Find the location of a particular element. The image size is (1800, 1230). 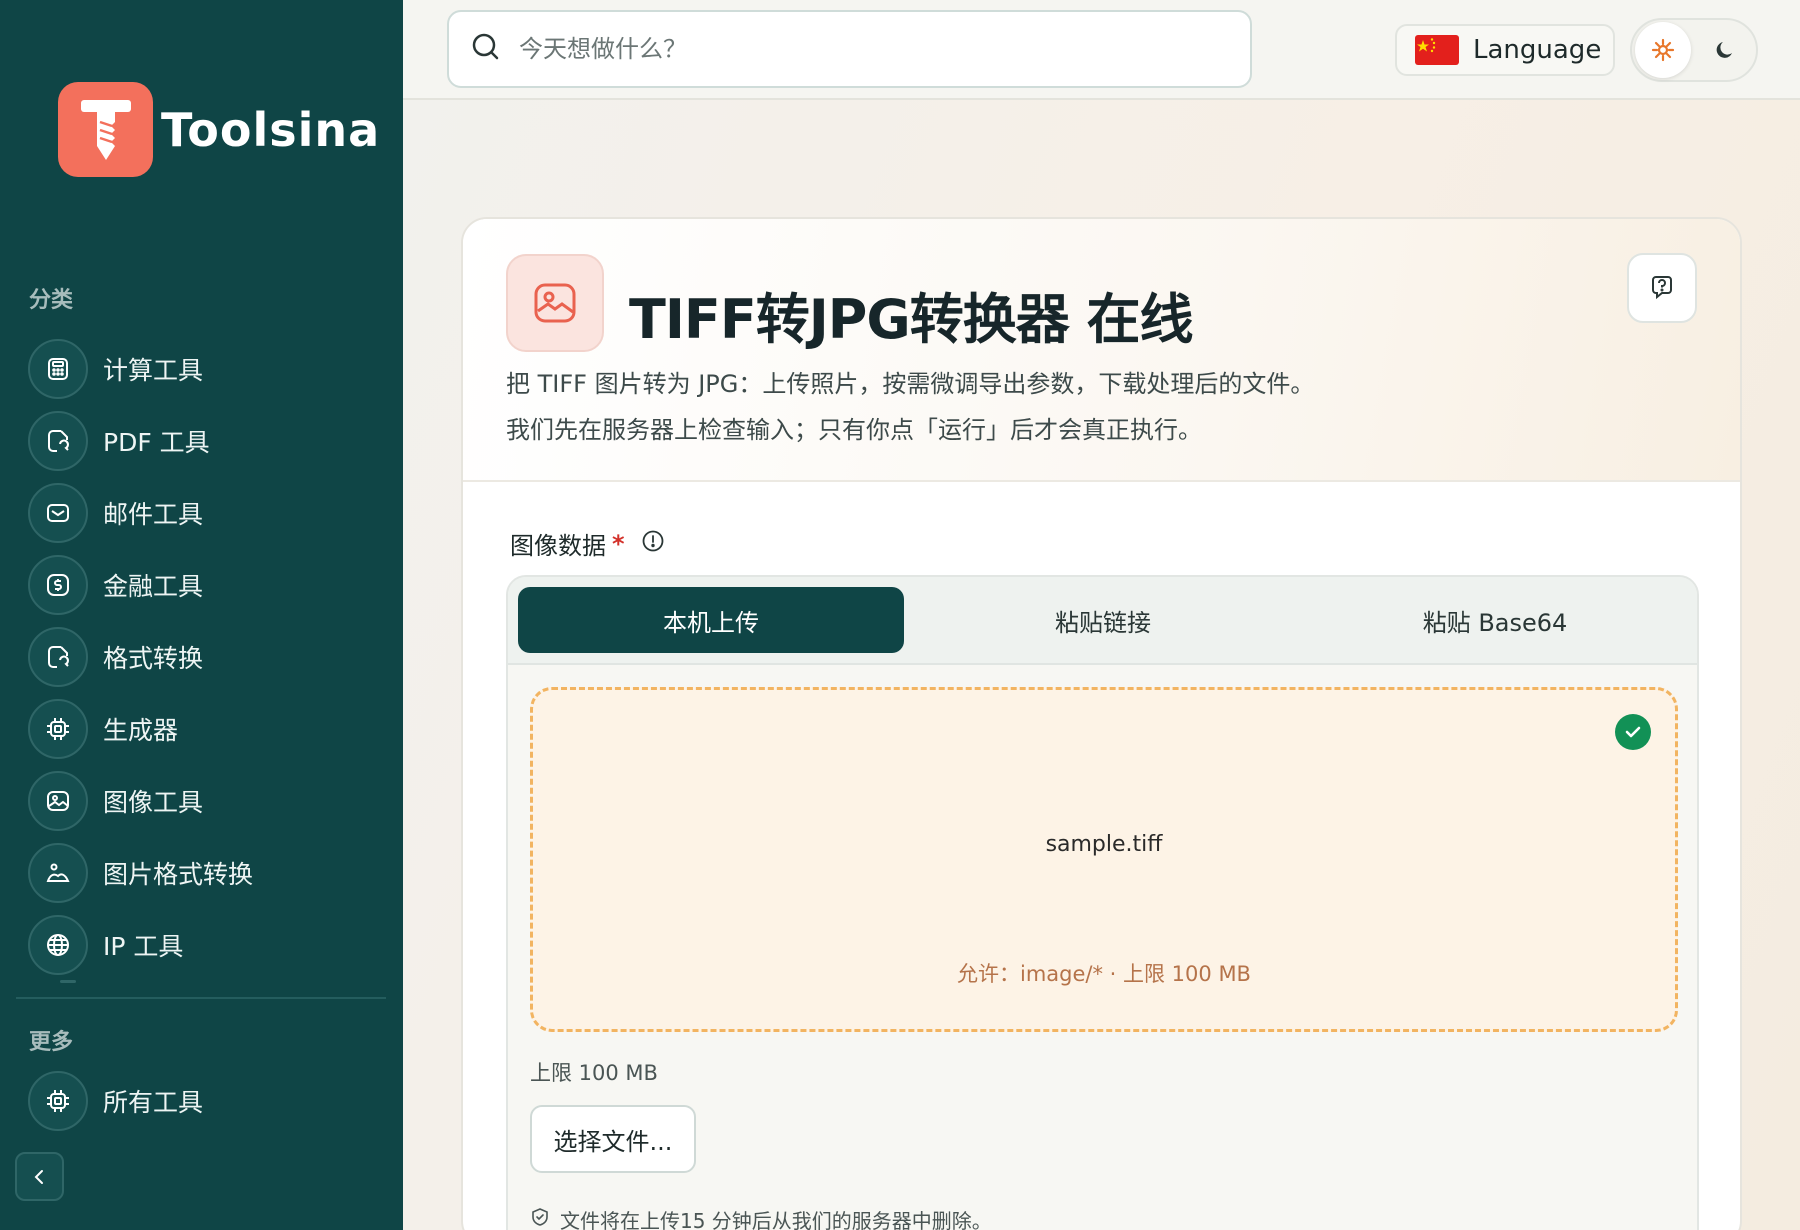

sidebar-item-pdf: PDF 工具 is located at coordinates (140, 441).